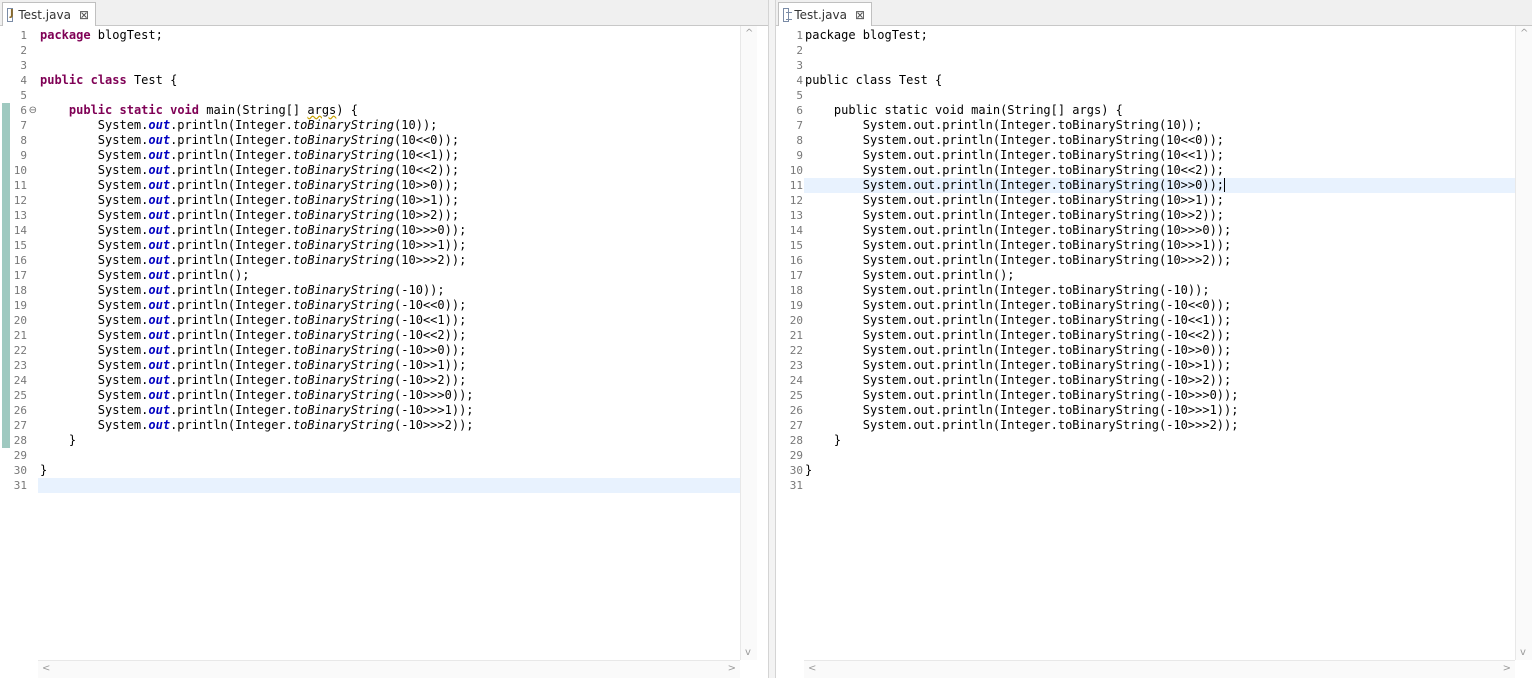 This screenshot has width=1532, height=678. I want to click on line-number: 24, so click(20, 380).